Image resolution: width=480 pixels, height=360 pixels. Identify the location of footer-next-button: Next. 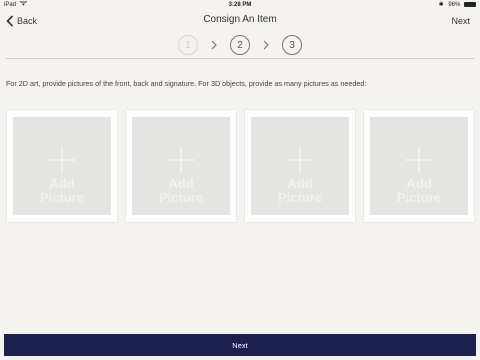
(240, 345).